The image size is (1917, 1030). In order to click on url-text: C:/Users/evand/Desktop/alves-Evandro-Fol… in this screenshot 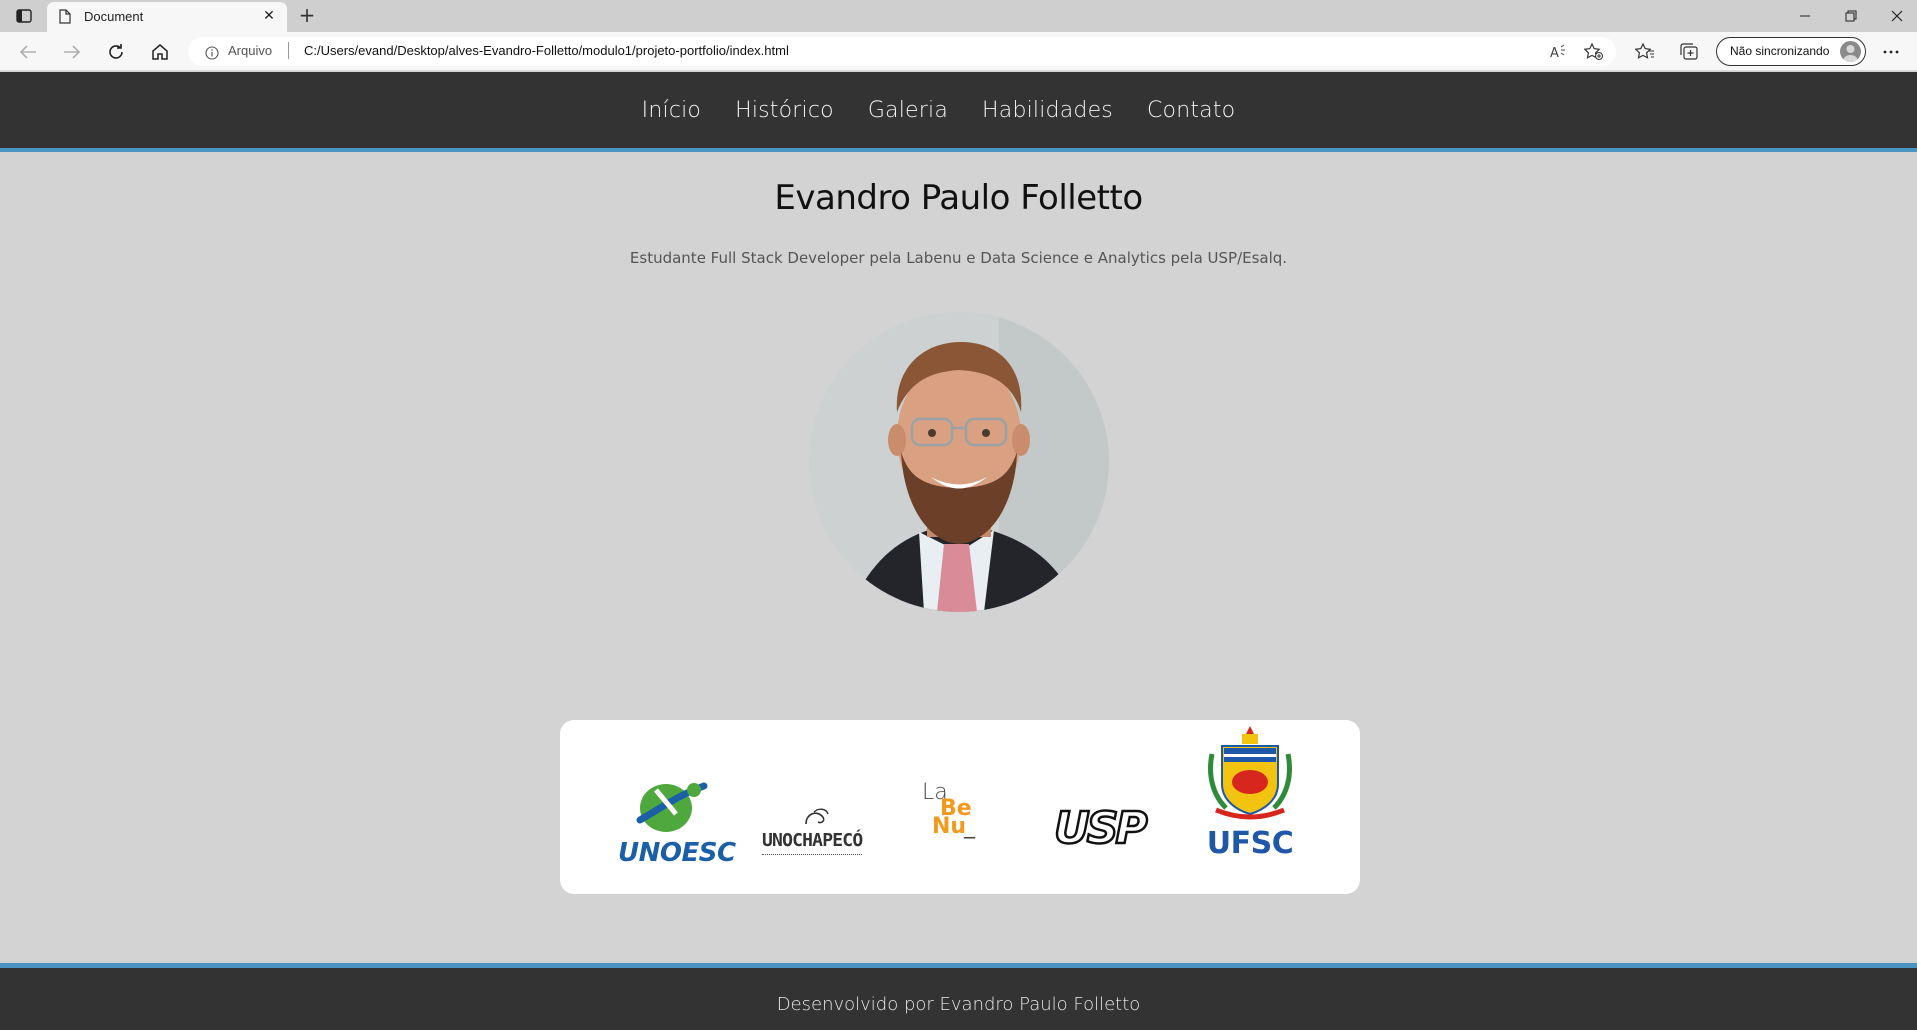, I will do `click(546, 50)`.